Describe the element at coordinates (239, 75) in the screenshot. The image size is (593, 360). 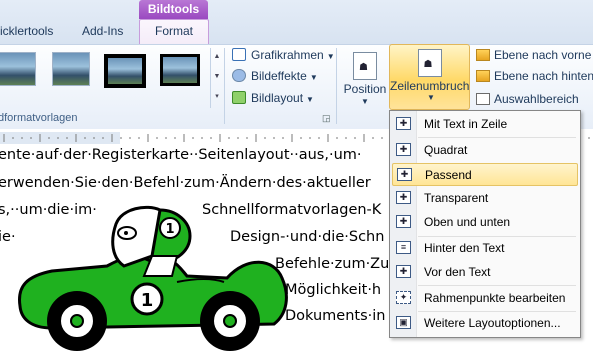
I see `picture-effects-icon` at that location.